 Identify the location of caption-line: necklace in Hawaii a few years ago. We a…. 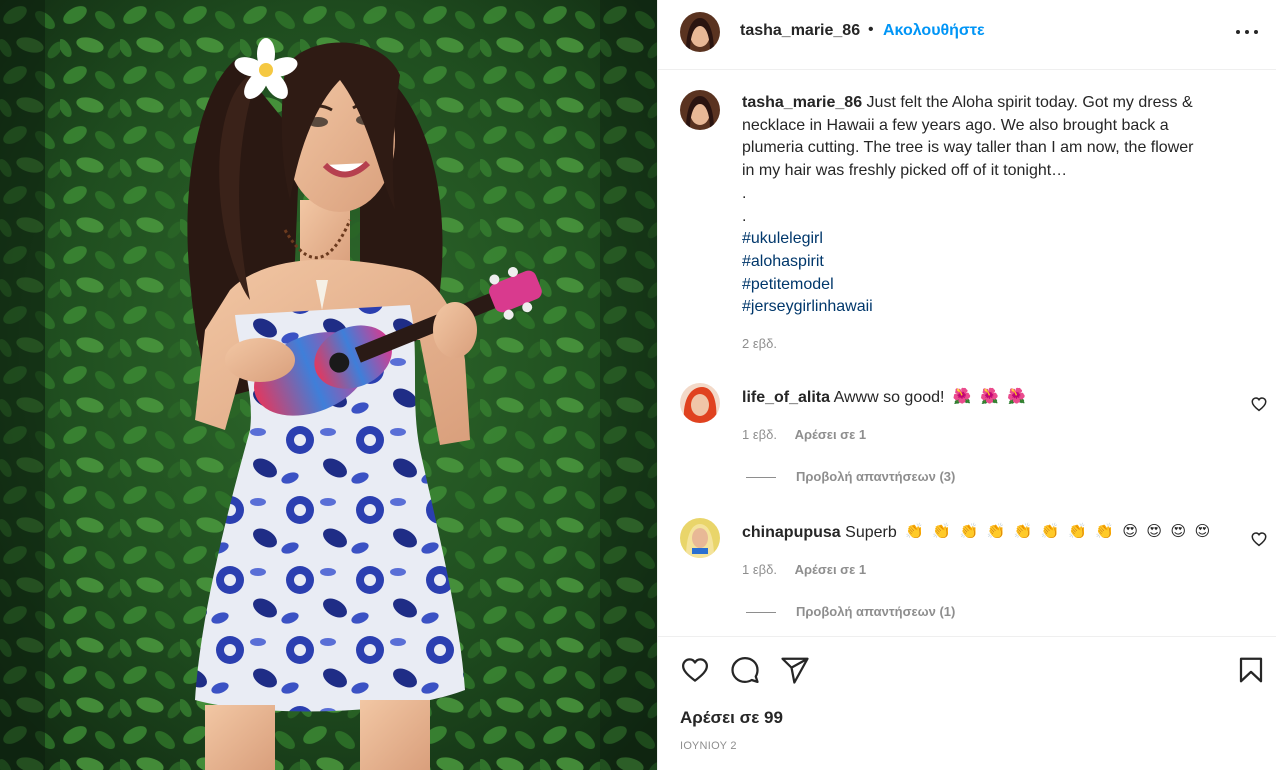
(955, 125).